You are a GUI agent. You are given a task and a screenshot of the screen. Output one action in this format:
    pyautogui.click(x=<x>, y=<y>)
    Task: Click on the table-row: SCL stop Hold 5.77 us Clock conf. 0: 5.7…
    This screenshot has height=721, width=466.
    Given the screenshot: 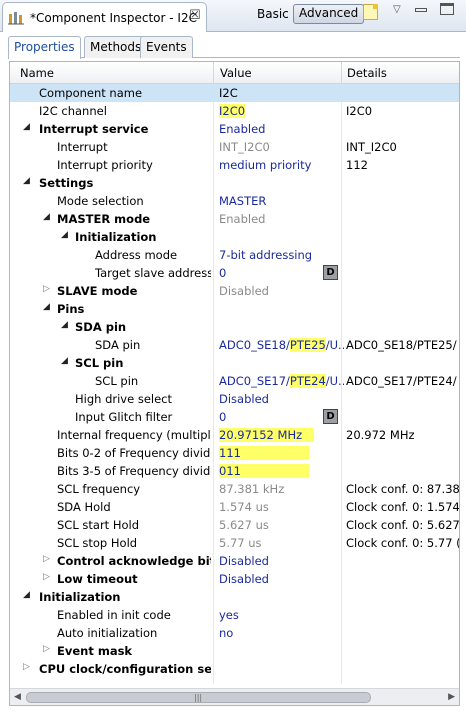 What is the action you would take?
    pyautogui.click(x=234, y=543)
    